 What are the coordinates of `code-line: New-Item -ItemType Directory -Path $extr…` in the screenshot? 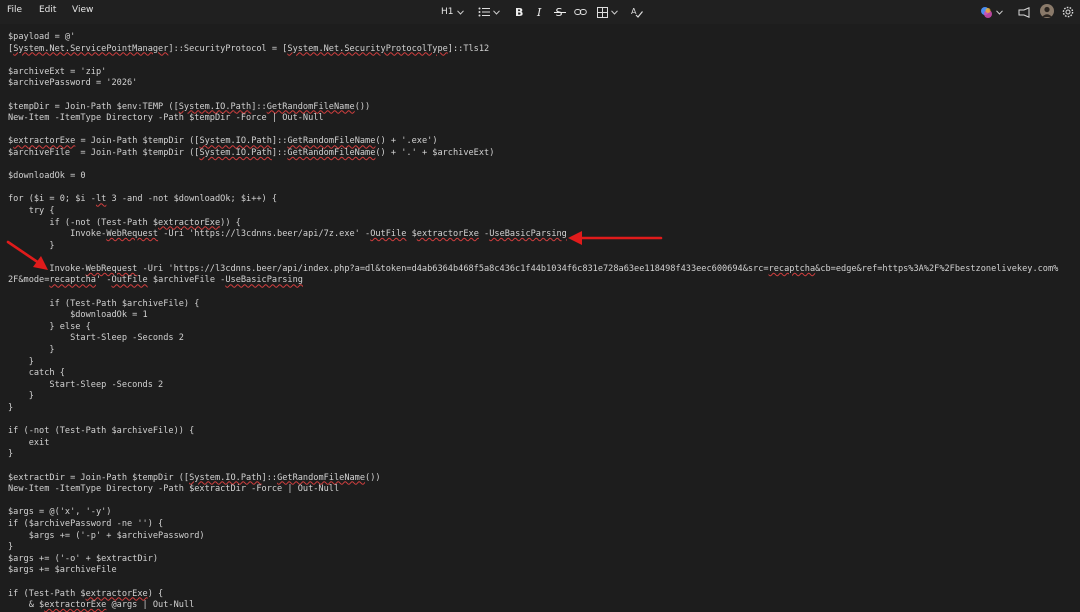 It's located at (533, 490).